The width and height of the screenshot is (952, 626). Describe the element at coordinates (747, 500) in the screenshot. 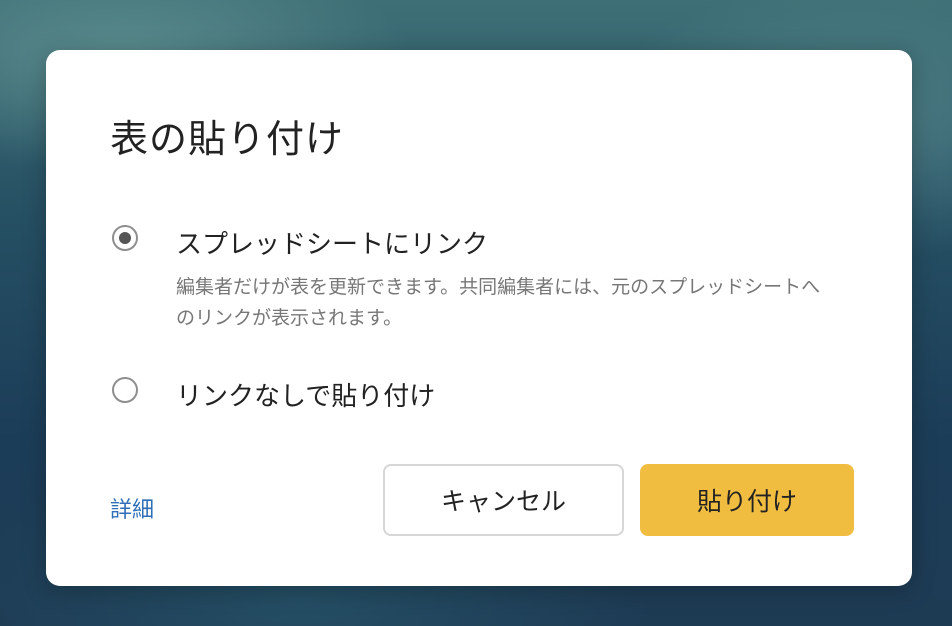

I see `paste-button: 貼り付け` at that location.